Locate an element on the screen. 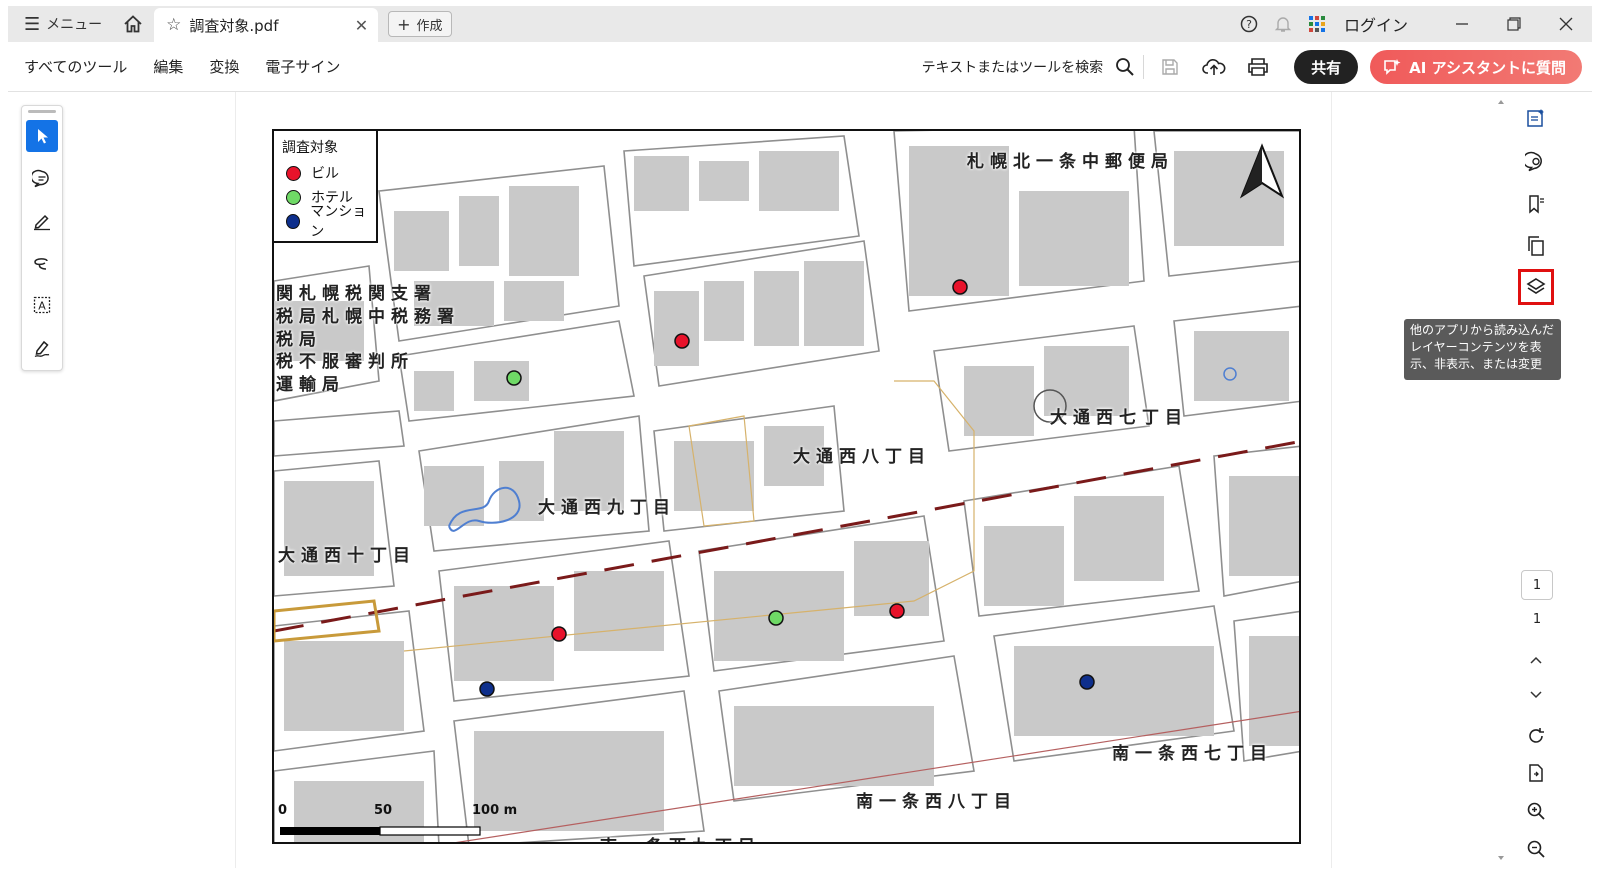  zoom-out-button is located at coordinates (1536, 849).